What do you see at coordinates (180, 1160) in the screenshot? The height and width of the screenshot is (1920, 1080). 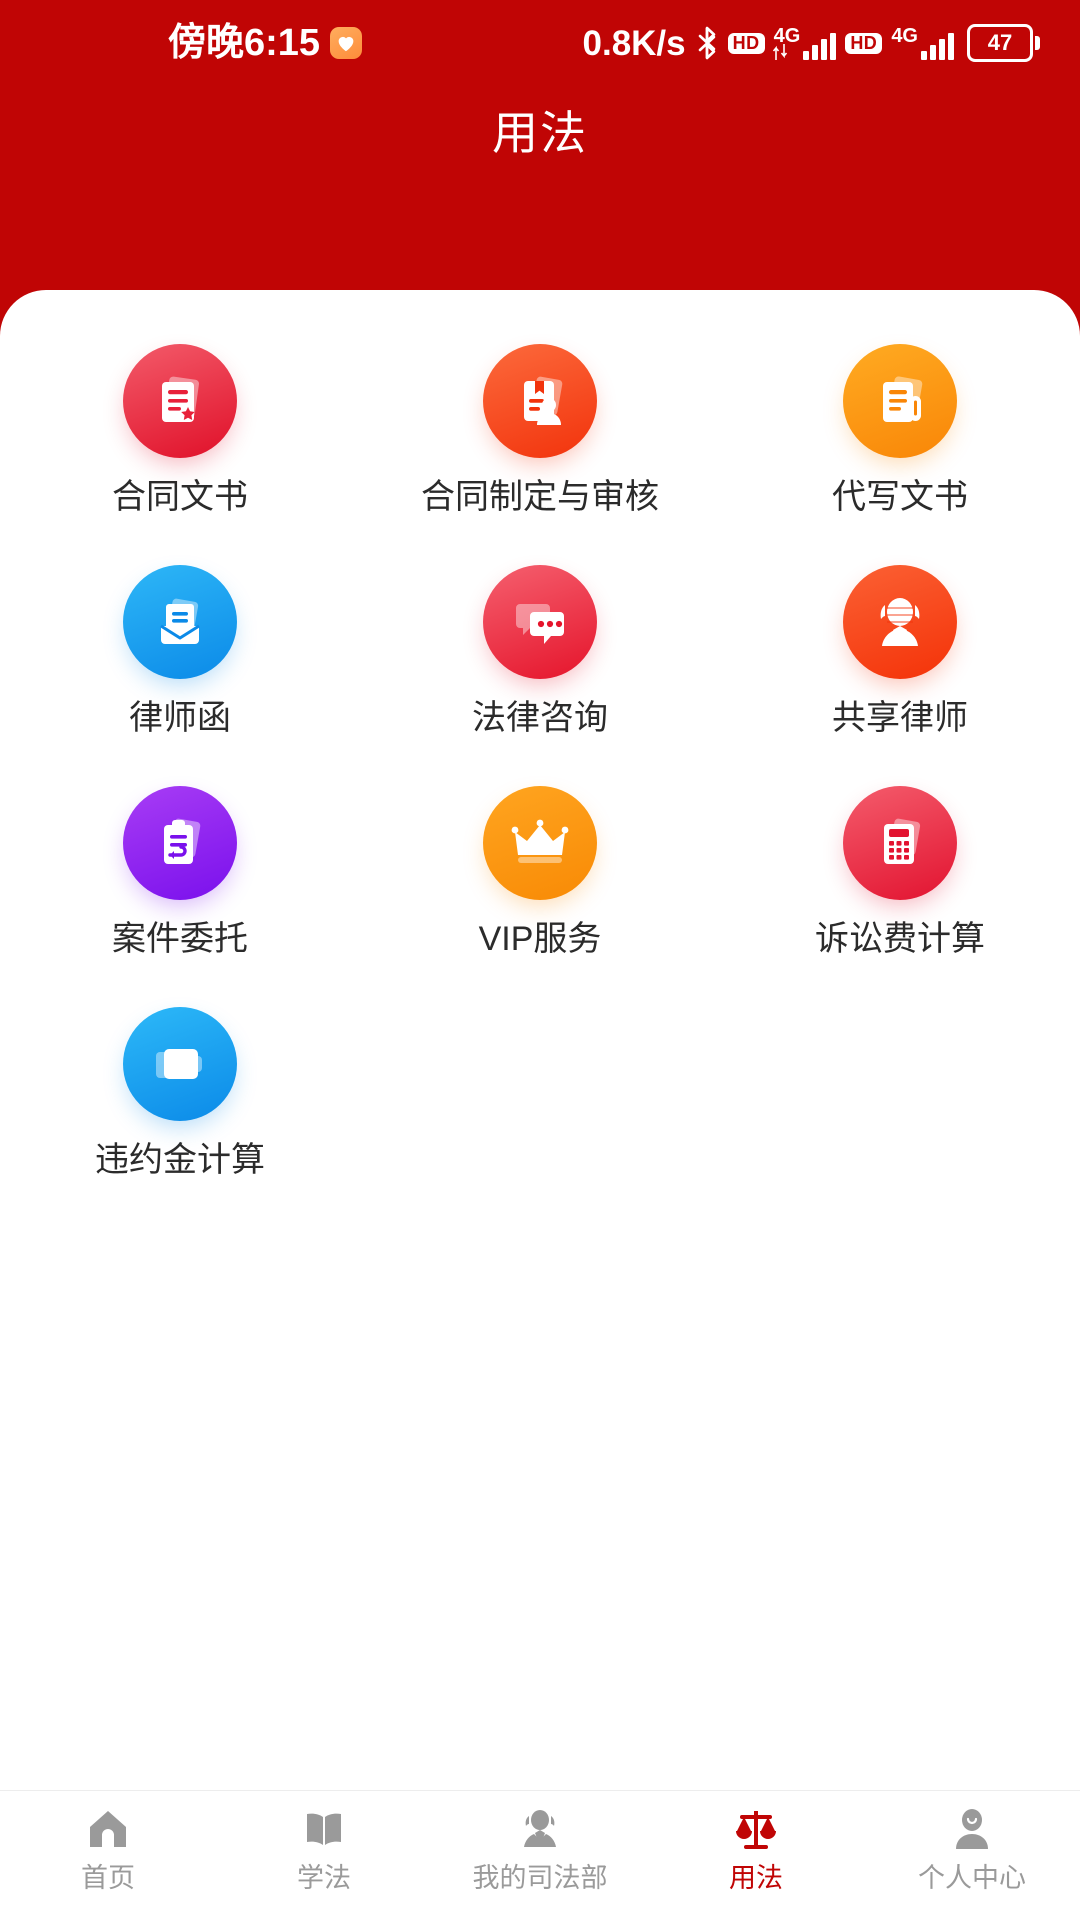 I see `service-item-label: 违约金计算` at bounding box center [180, 1160].